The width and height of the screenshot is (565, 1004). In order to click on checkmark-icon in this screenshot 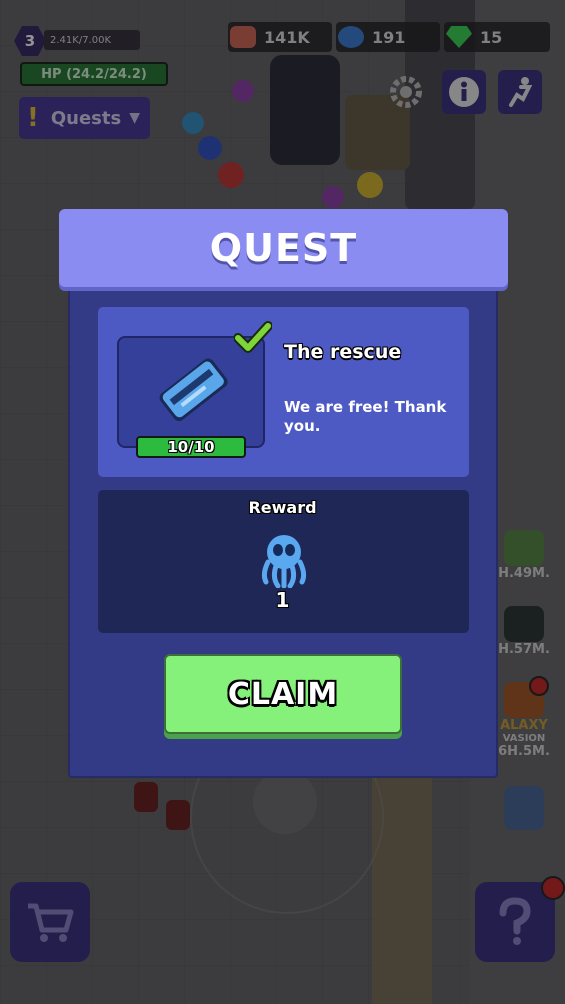, I will do `click(253, 337)`.